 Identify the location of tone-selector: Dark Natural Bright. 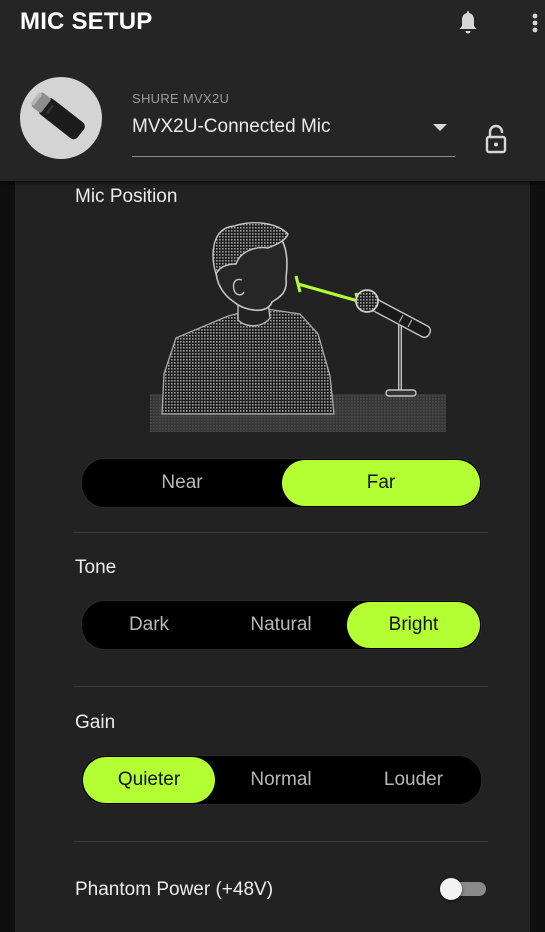
(281, 625).